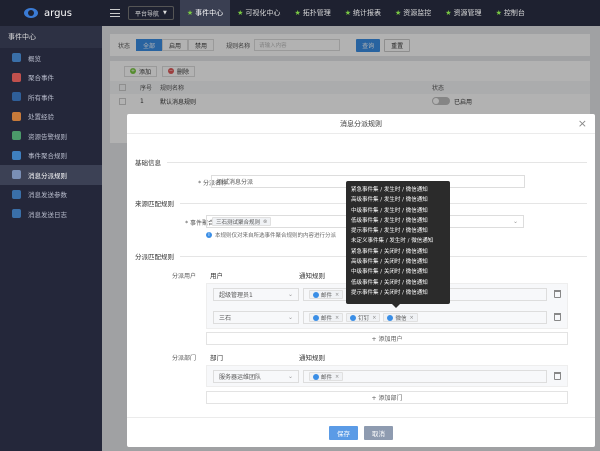 This screenshot has height=451, width=600. What do you see at coordinates (51, 214) in the screenshot?
I see `sidebar-item-send-log: 消息发送日志` at bounding box center [51, 214].